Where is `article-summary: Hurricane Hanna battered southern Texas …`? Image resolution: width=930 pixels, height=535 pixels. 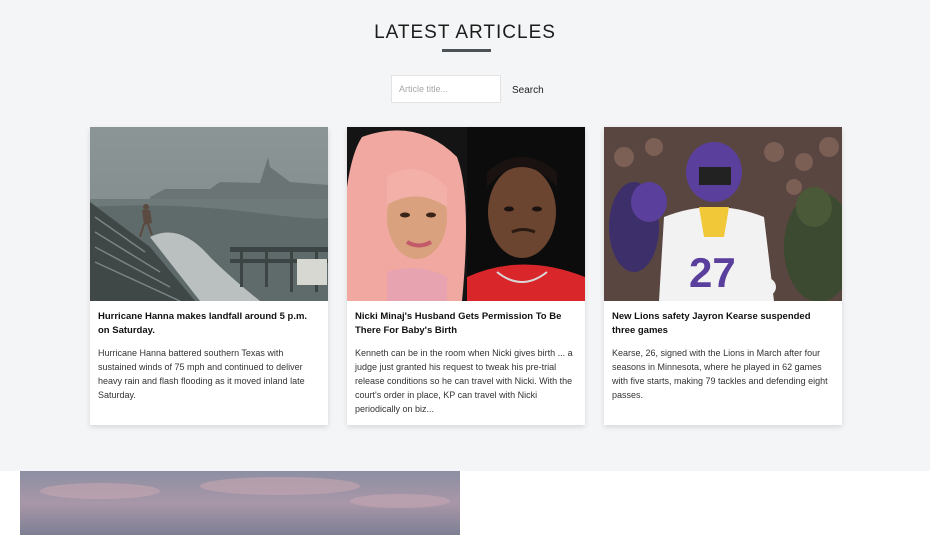
article-summary: Hurricane Hanna battered southern Texas … is located at coordinates (201, 374).